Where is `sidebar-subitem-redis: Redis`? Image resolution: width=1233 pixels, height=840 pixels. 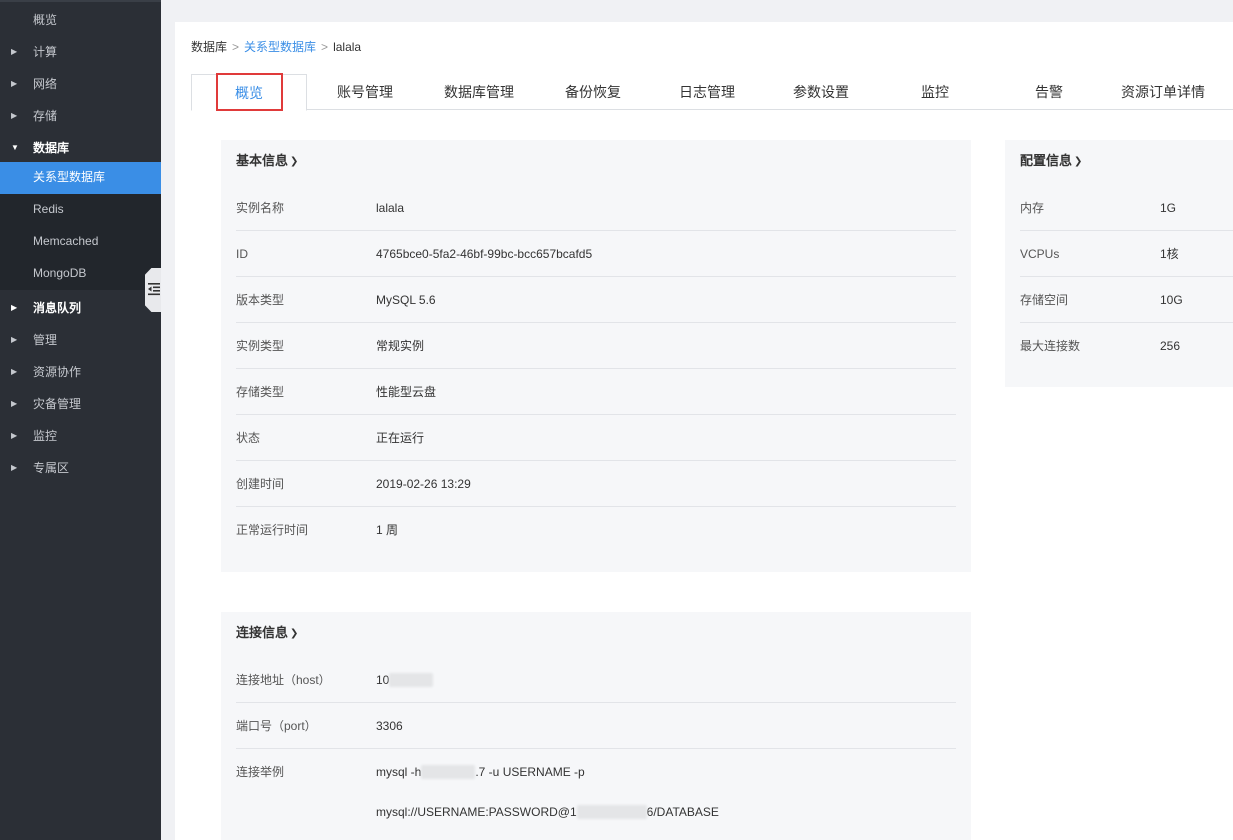
sidebar-subitem-redis: Redis is located at coordinates (80, 210).